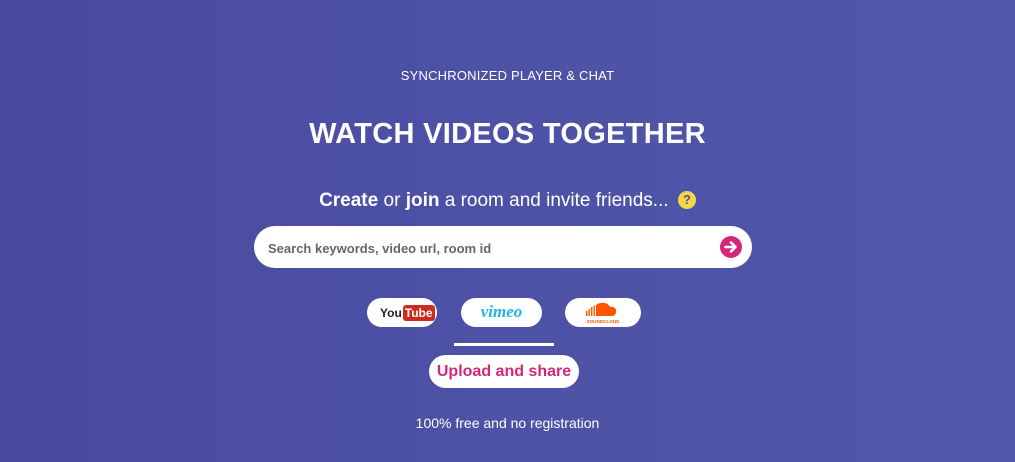  Describe the element at coordinates (507, 423) in the screenshot. I see `footer-note: 100% free and no registration` at that location.